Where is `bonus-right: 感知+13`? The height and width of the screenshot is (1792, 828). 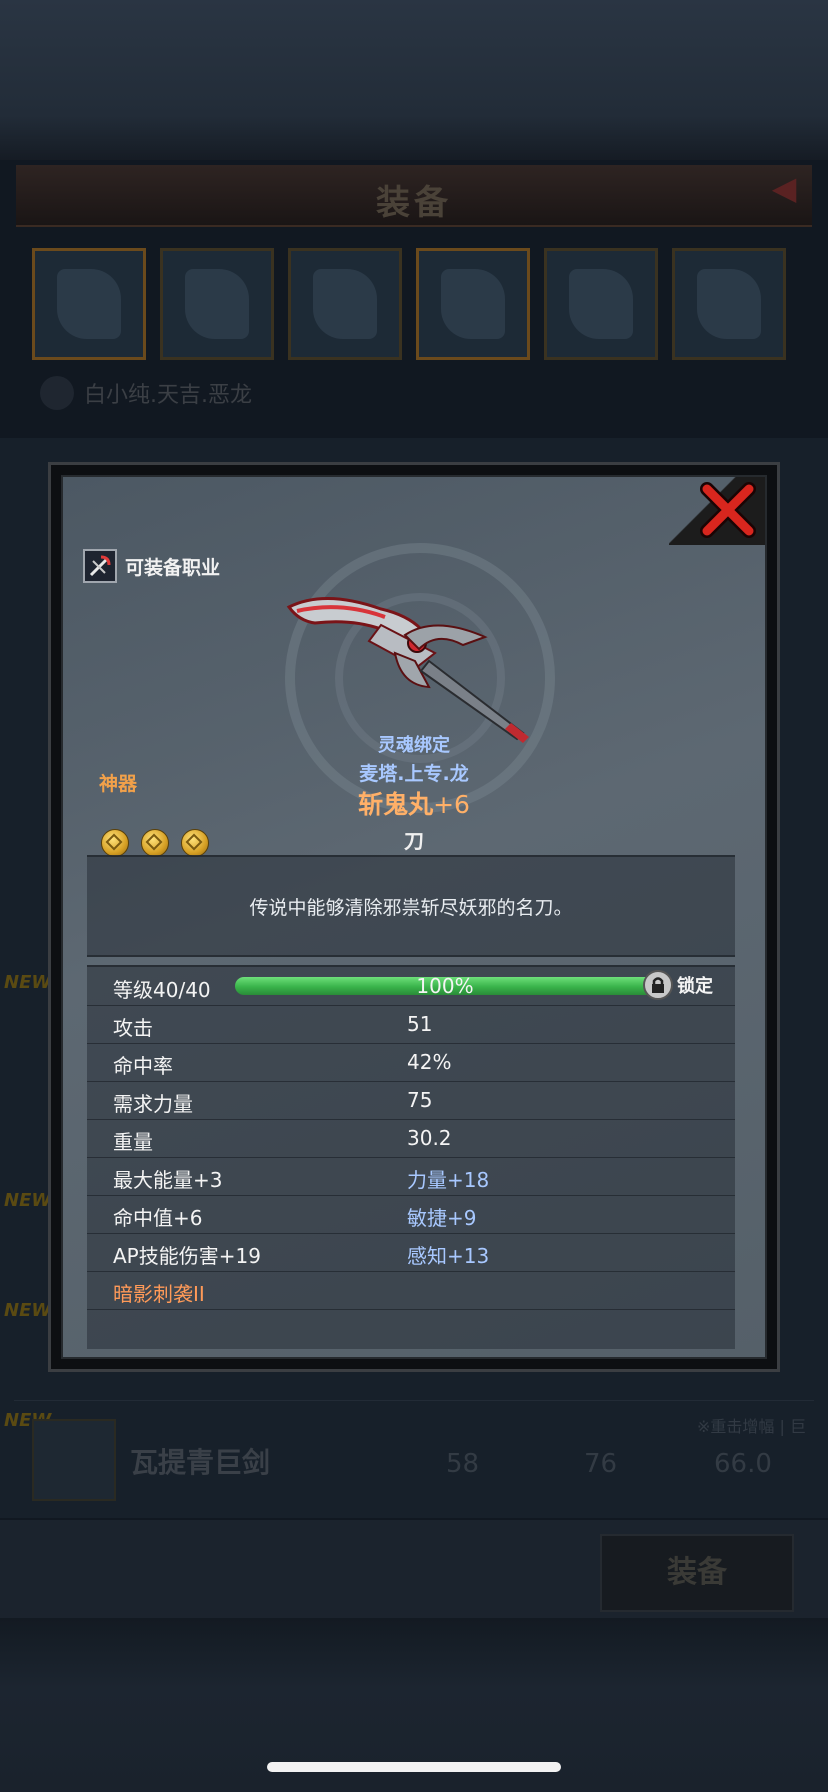
bonus-right: 感知+13 is located at coordinates (448, 1254).